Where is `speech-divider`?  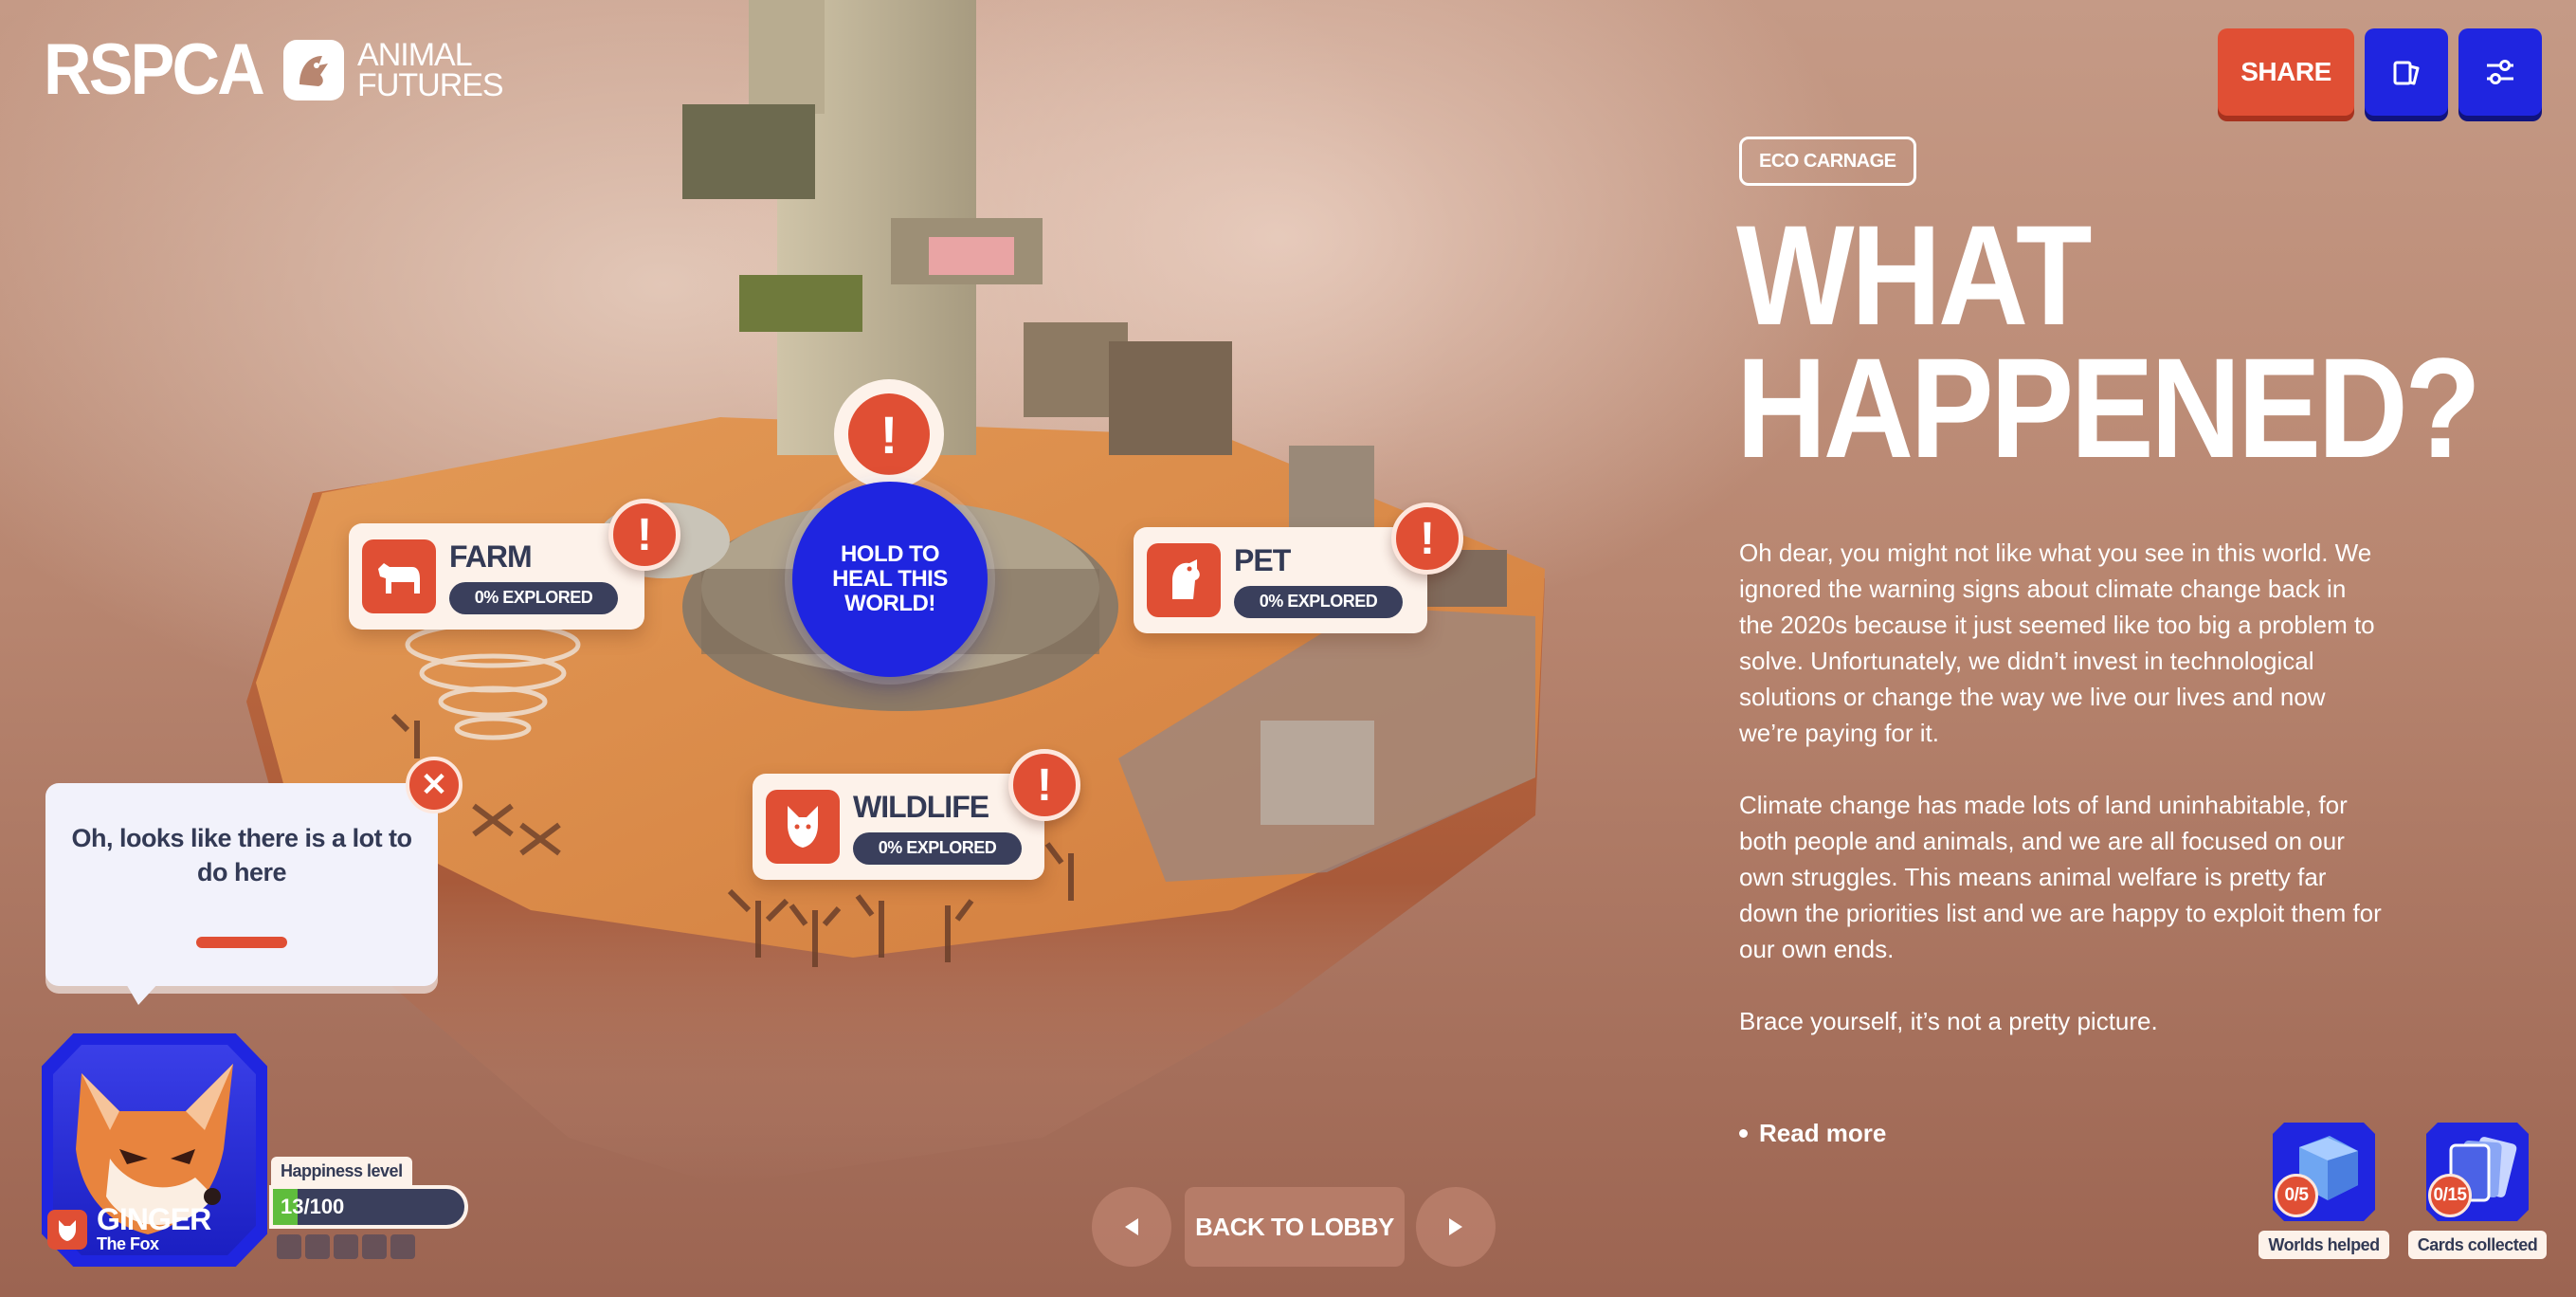
speech-divider is located at coordinates (241, 942).